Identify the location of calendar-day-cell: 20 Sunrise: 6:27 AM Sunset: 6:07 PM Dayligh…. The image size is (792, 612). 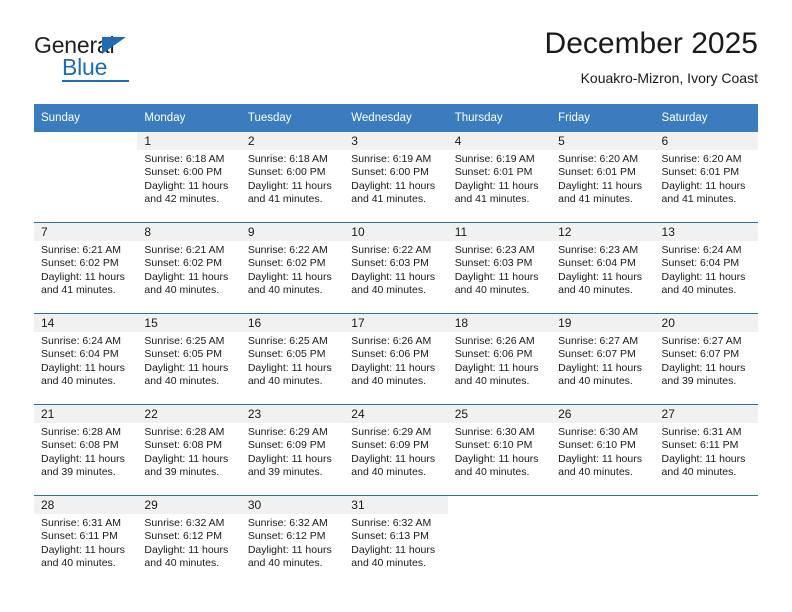
(706, 359).